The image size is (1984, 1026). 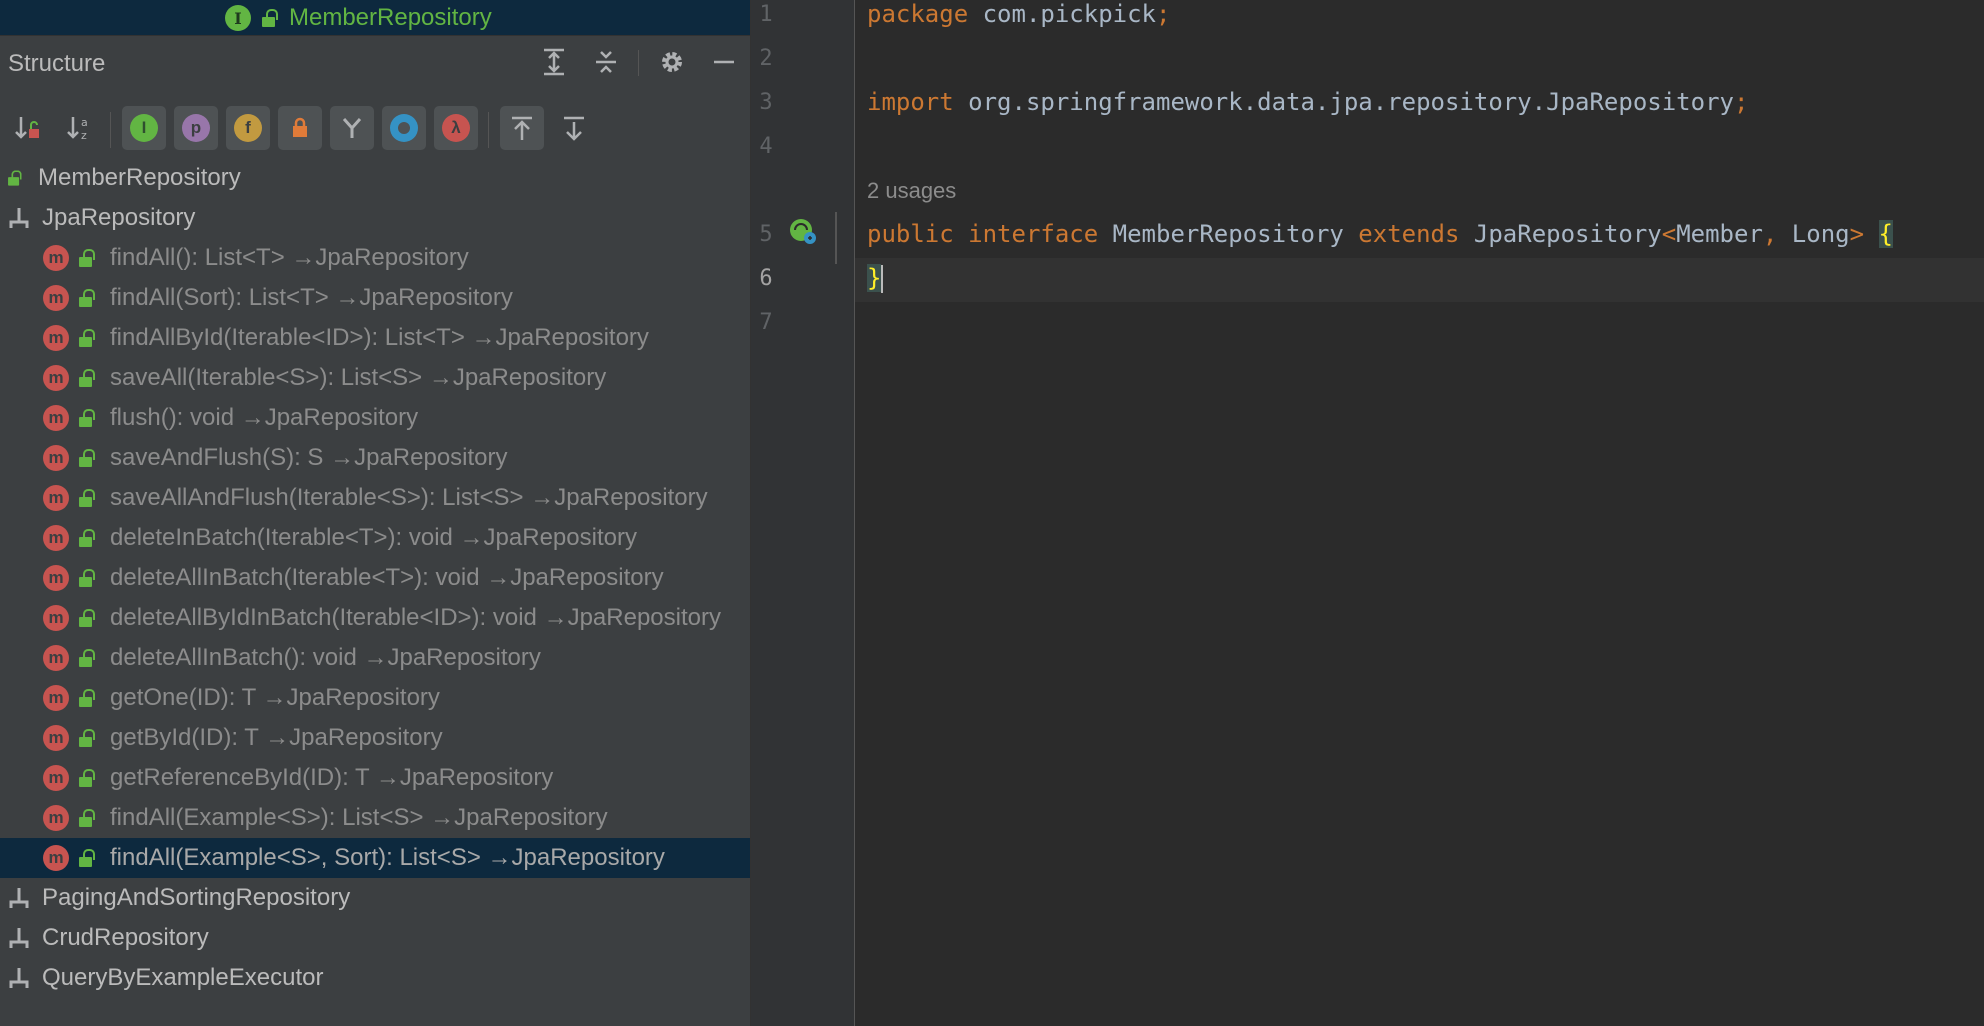 What do you see at coordinates (724, 62) in the screenshot?
I see `minimize-icon` at bounding box center [724, 62].